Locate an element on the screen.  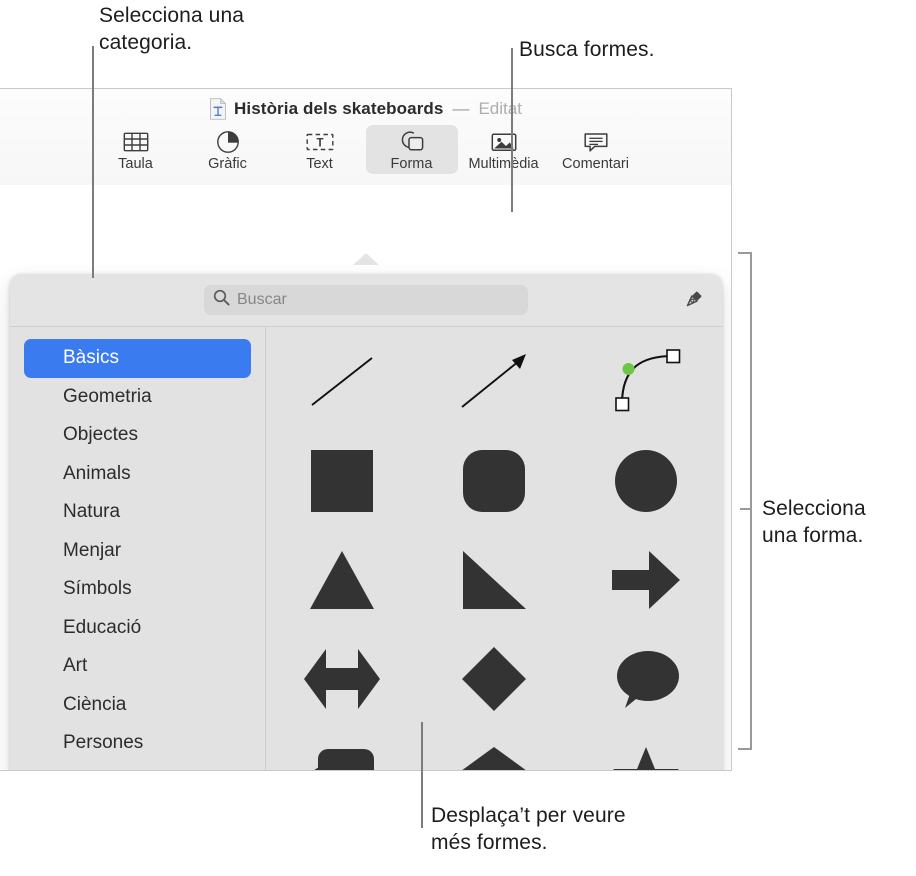
toolbar-label: Forma is located at coordinates (411, 164).